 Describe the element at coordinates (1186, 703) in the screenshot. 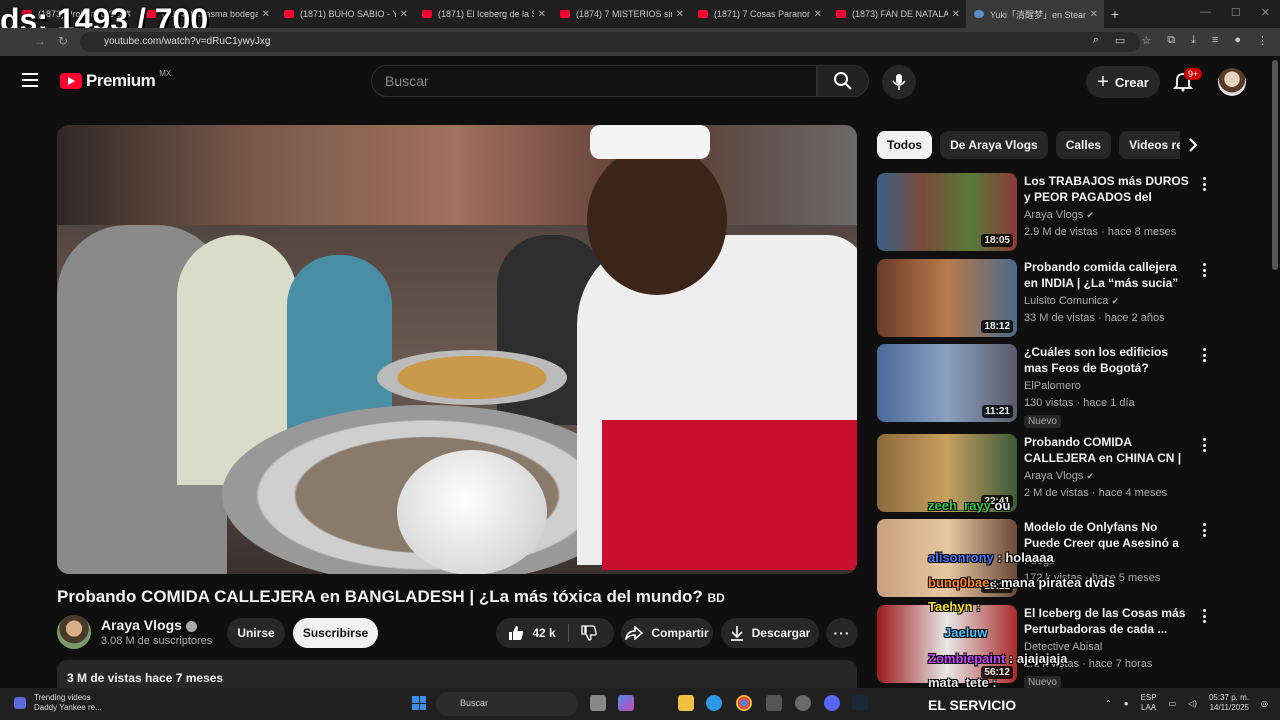

I see `system-tray: ⌃ ● ESP LAA ▭ ◁) 05:37 p. m. 14/11/2025 ◎` at that location.